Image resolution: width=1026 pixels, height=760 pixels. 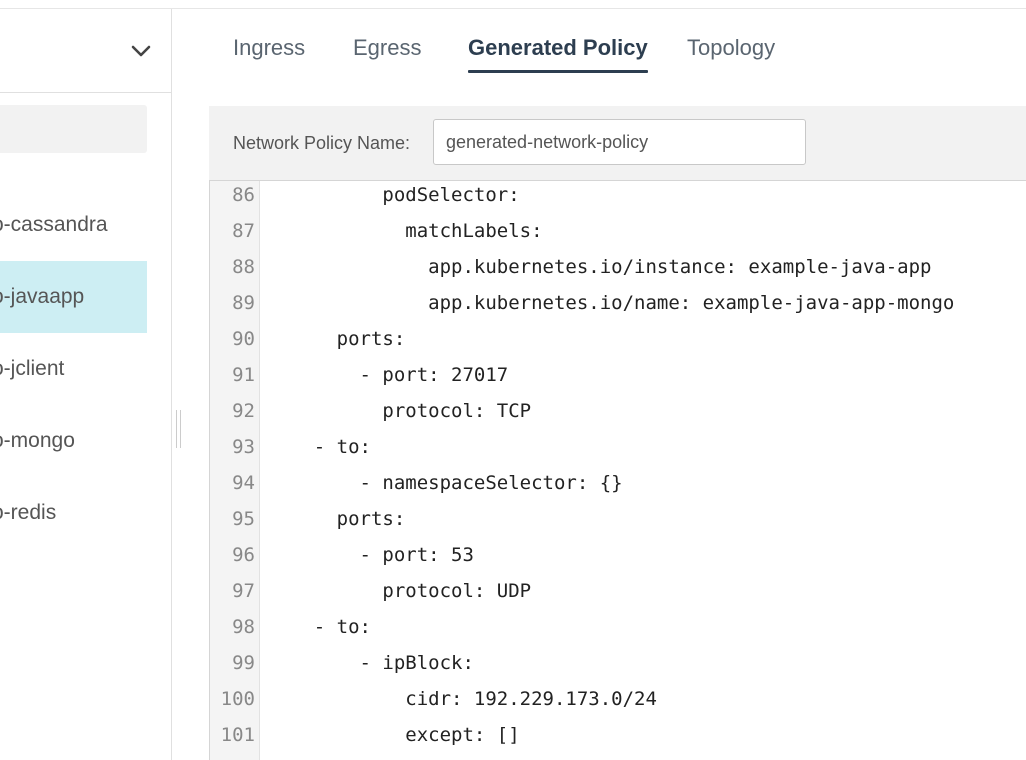 What do you see at coordinates (618, 595) in the screenshot?
I see `code-line: 97 protocol: UDP` at bounding box center [618, 595].